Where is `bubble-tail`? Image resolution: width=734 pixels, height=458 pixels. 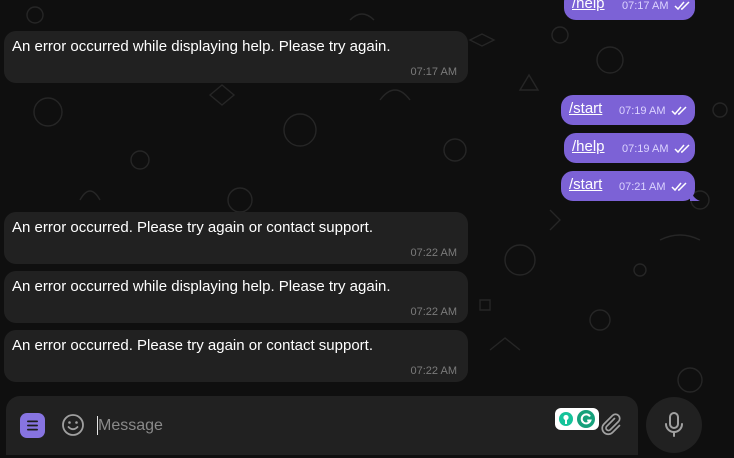 bubble-tail is located at coordinates (695, 194).